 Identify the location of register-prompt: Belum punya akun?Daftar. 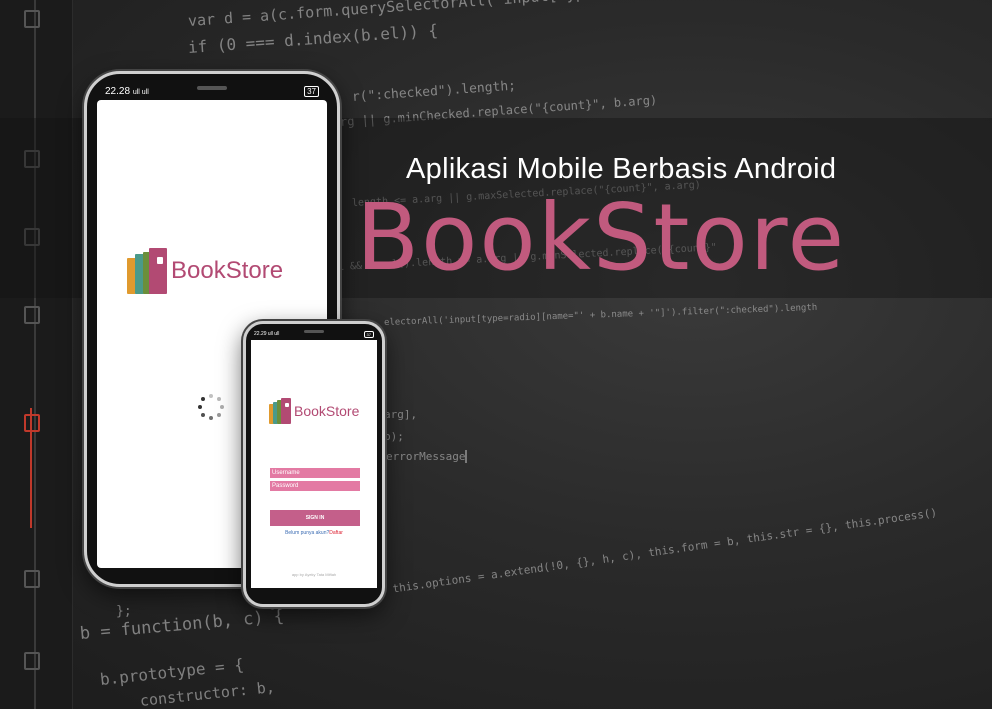
(314, 533).